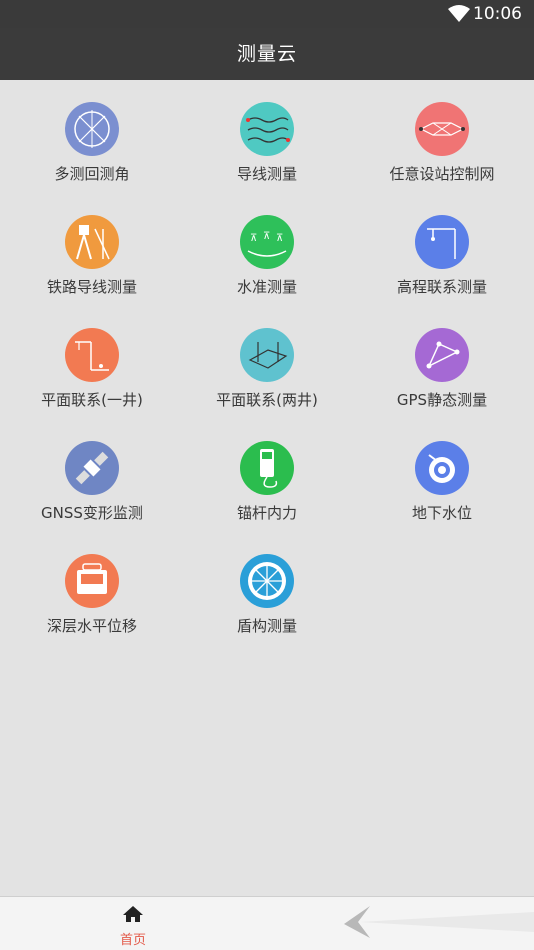  I want to click on tile-label: 平面联系(一井), so click(92, 400).